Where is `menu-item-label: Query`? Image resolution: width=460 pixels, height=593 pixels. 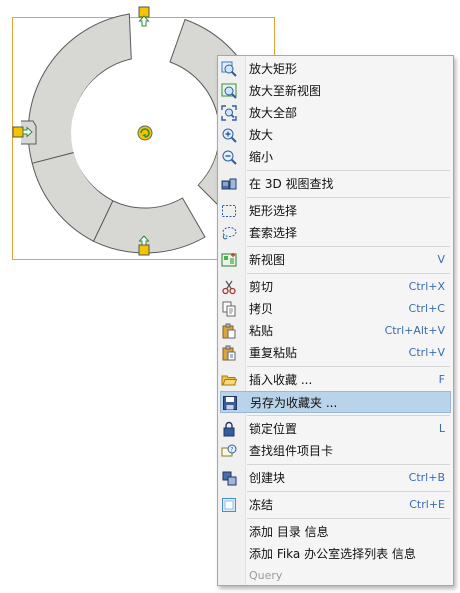
menu-item-label: Query is located at coordinates (266, 575).